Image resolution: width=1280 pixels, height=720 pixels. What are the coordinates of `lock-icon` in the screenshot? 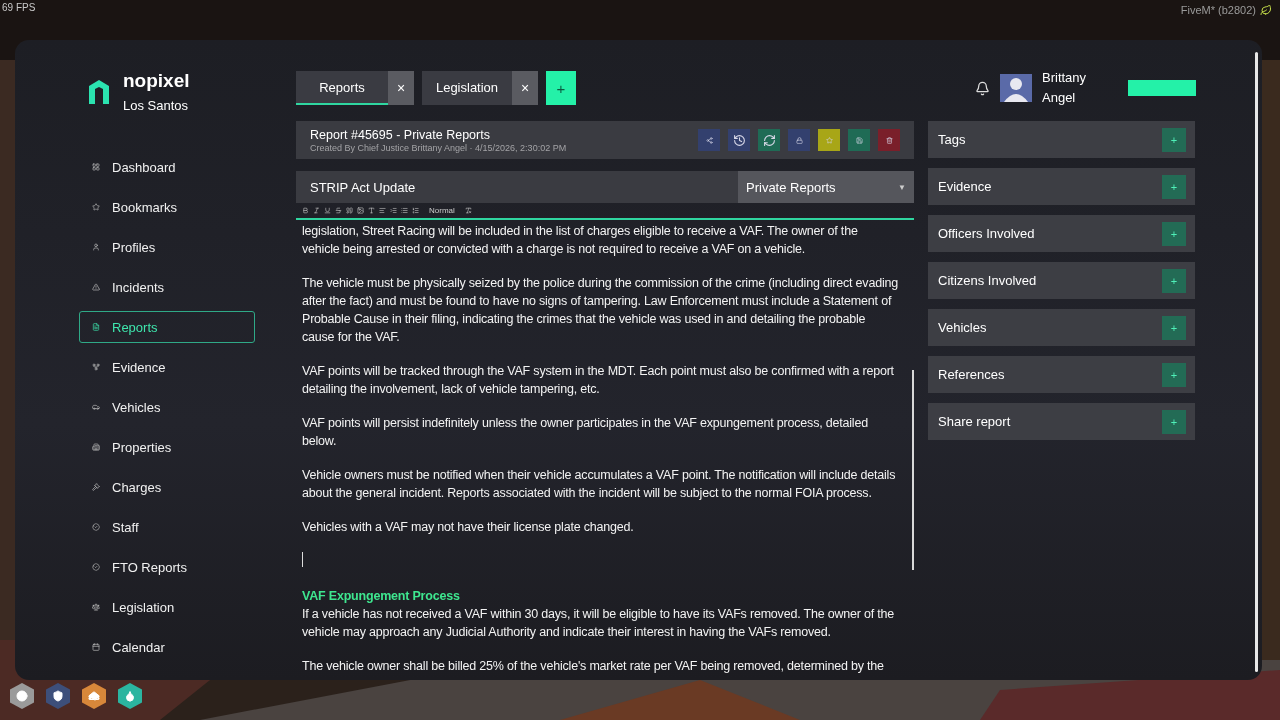 It's located at (799, 140).